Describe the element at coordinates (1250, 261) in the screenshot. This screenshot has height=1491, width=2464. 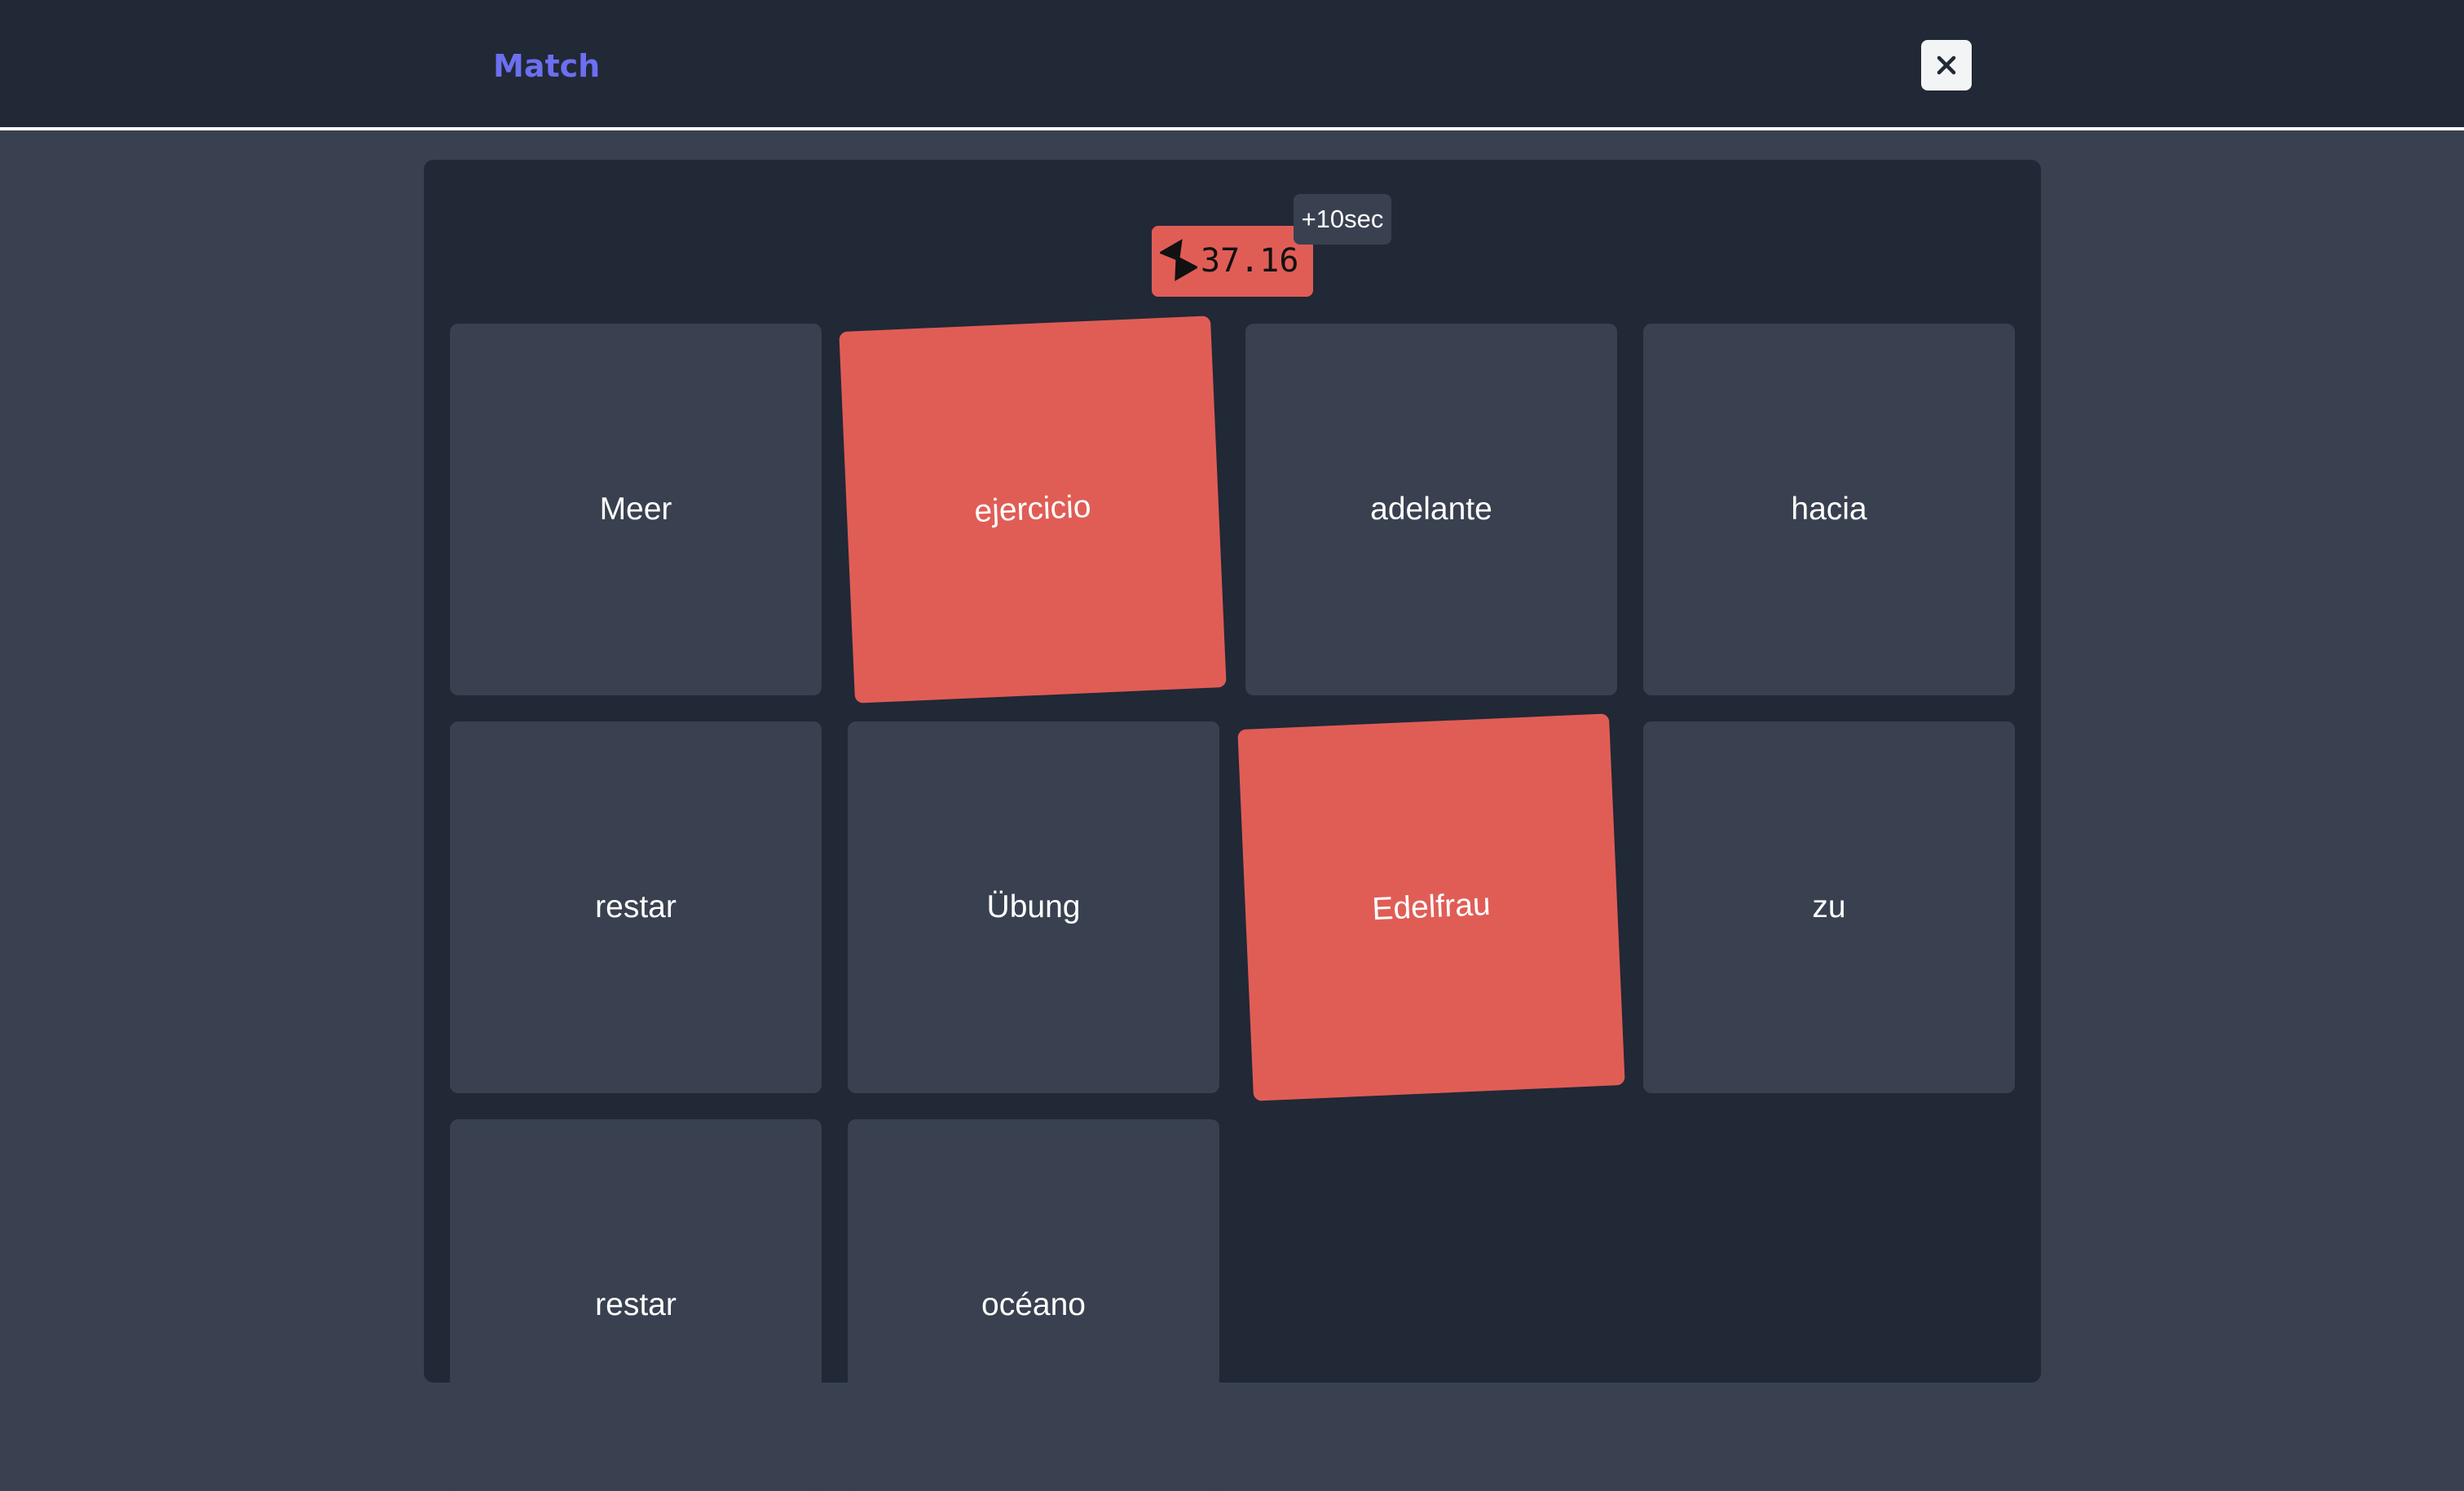
I see `timer-value: 37.16` at that location.